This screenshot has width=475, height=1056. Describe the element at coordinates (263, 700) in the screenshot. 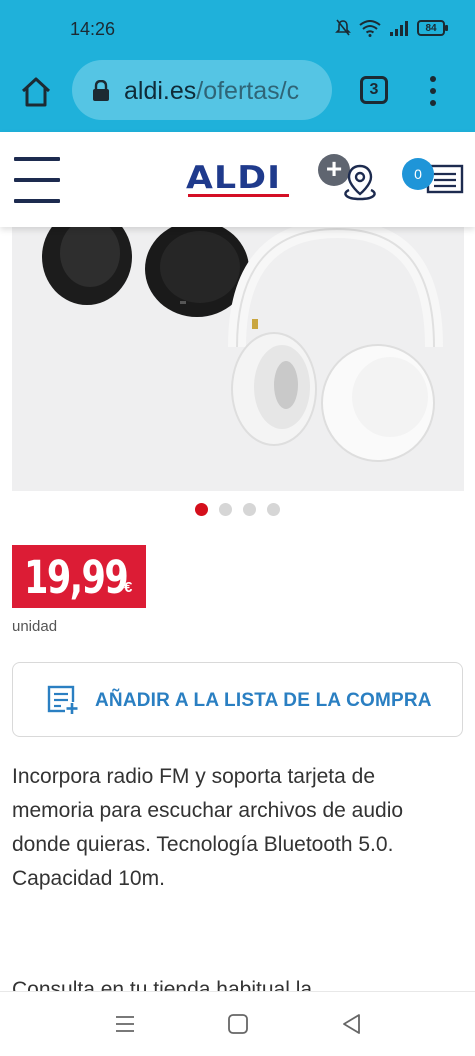

I see `add-to-list-label: AÑADIR A LA LISTA DE LA COMPRA` at that location.